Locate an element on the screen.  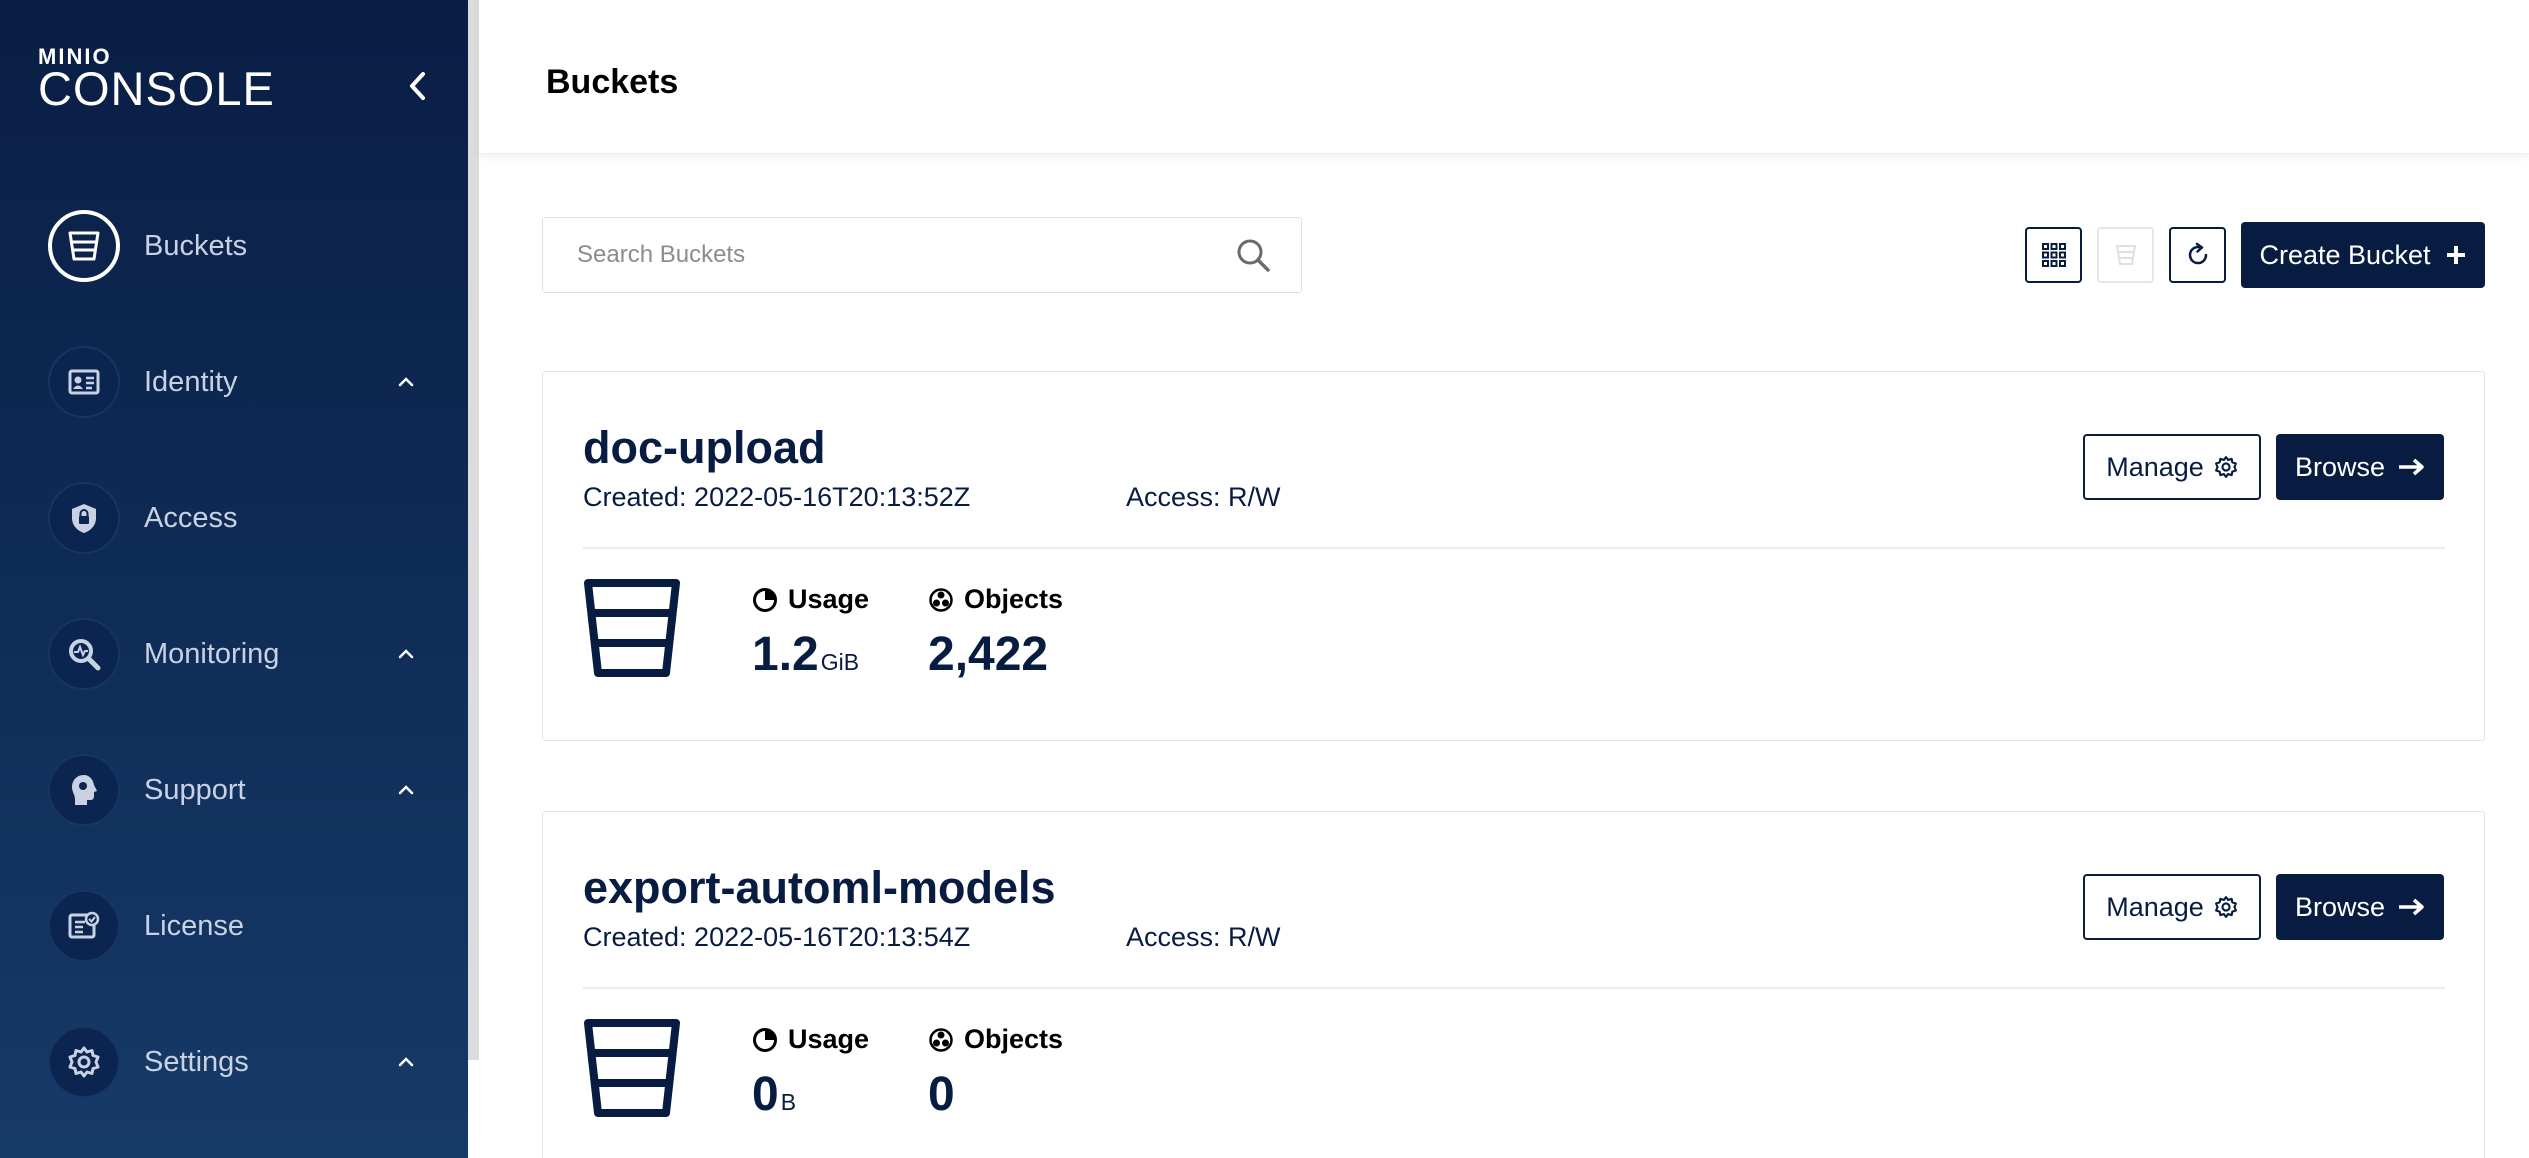
usage-value: 0 is located at coordinates (765, 1094).